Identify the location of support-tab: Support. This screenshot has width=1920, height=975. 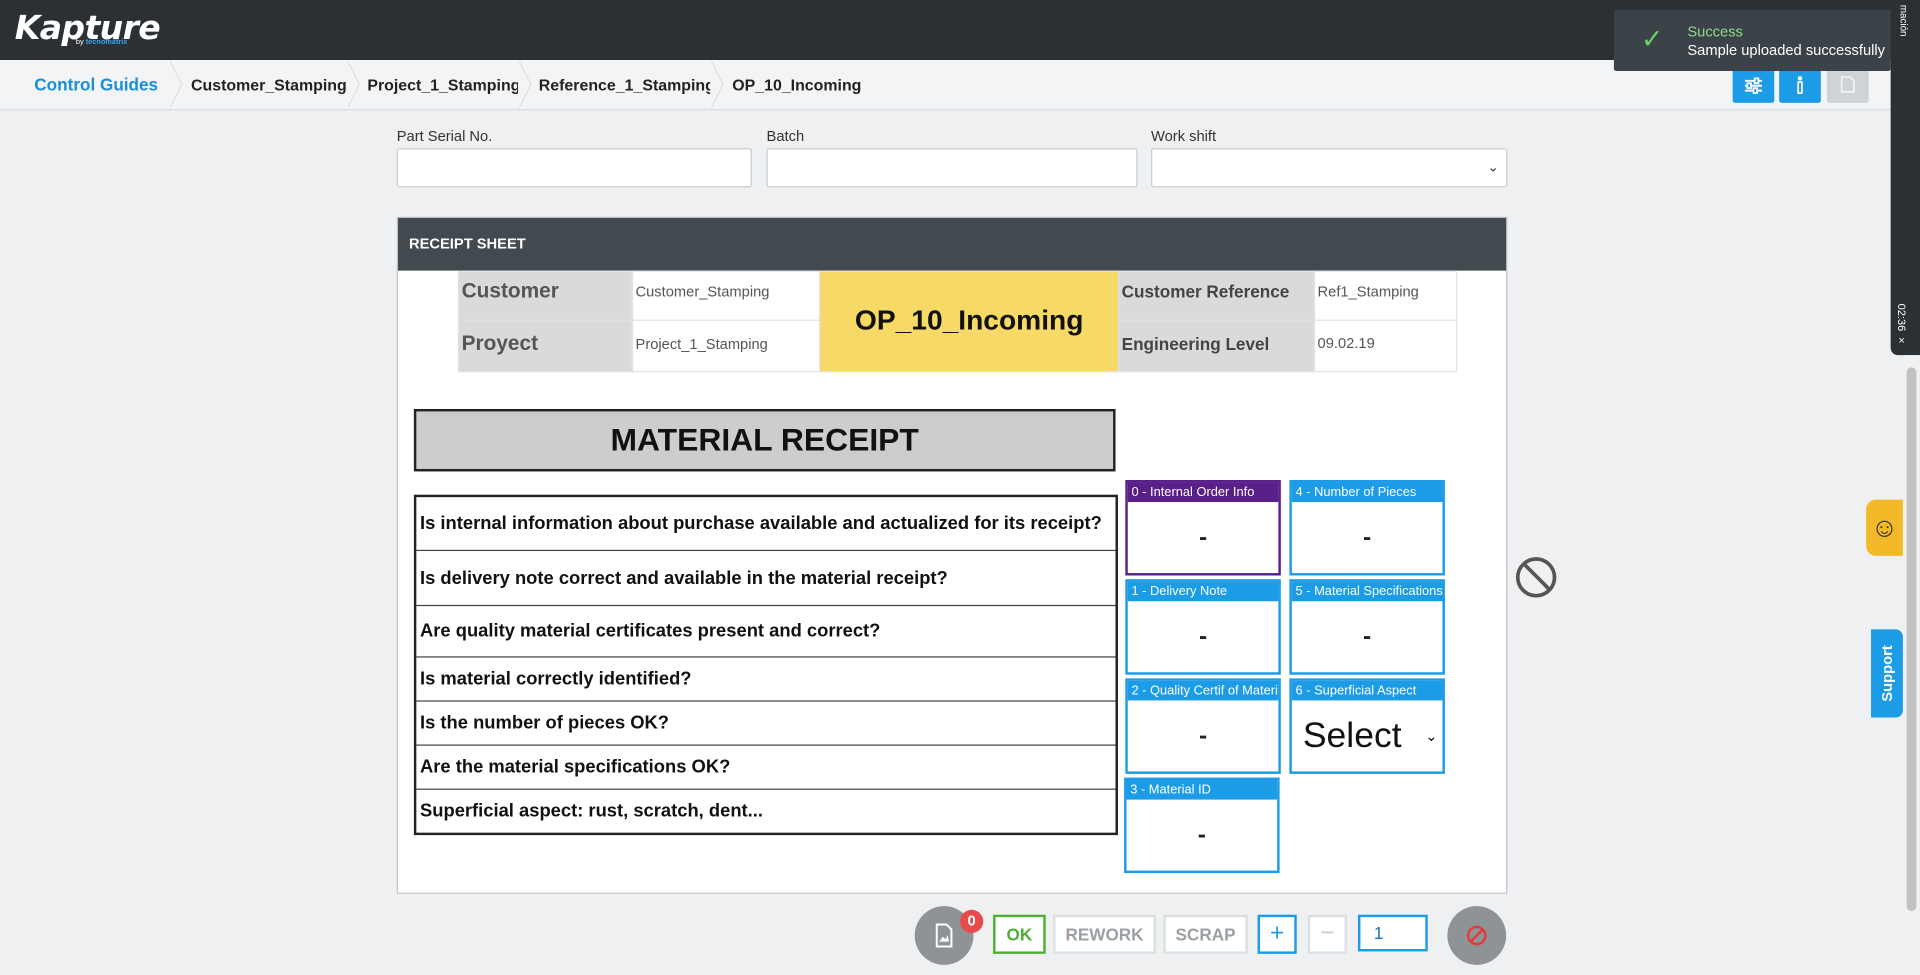
(1887, 673).